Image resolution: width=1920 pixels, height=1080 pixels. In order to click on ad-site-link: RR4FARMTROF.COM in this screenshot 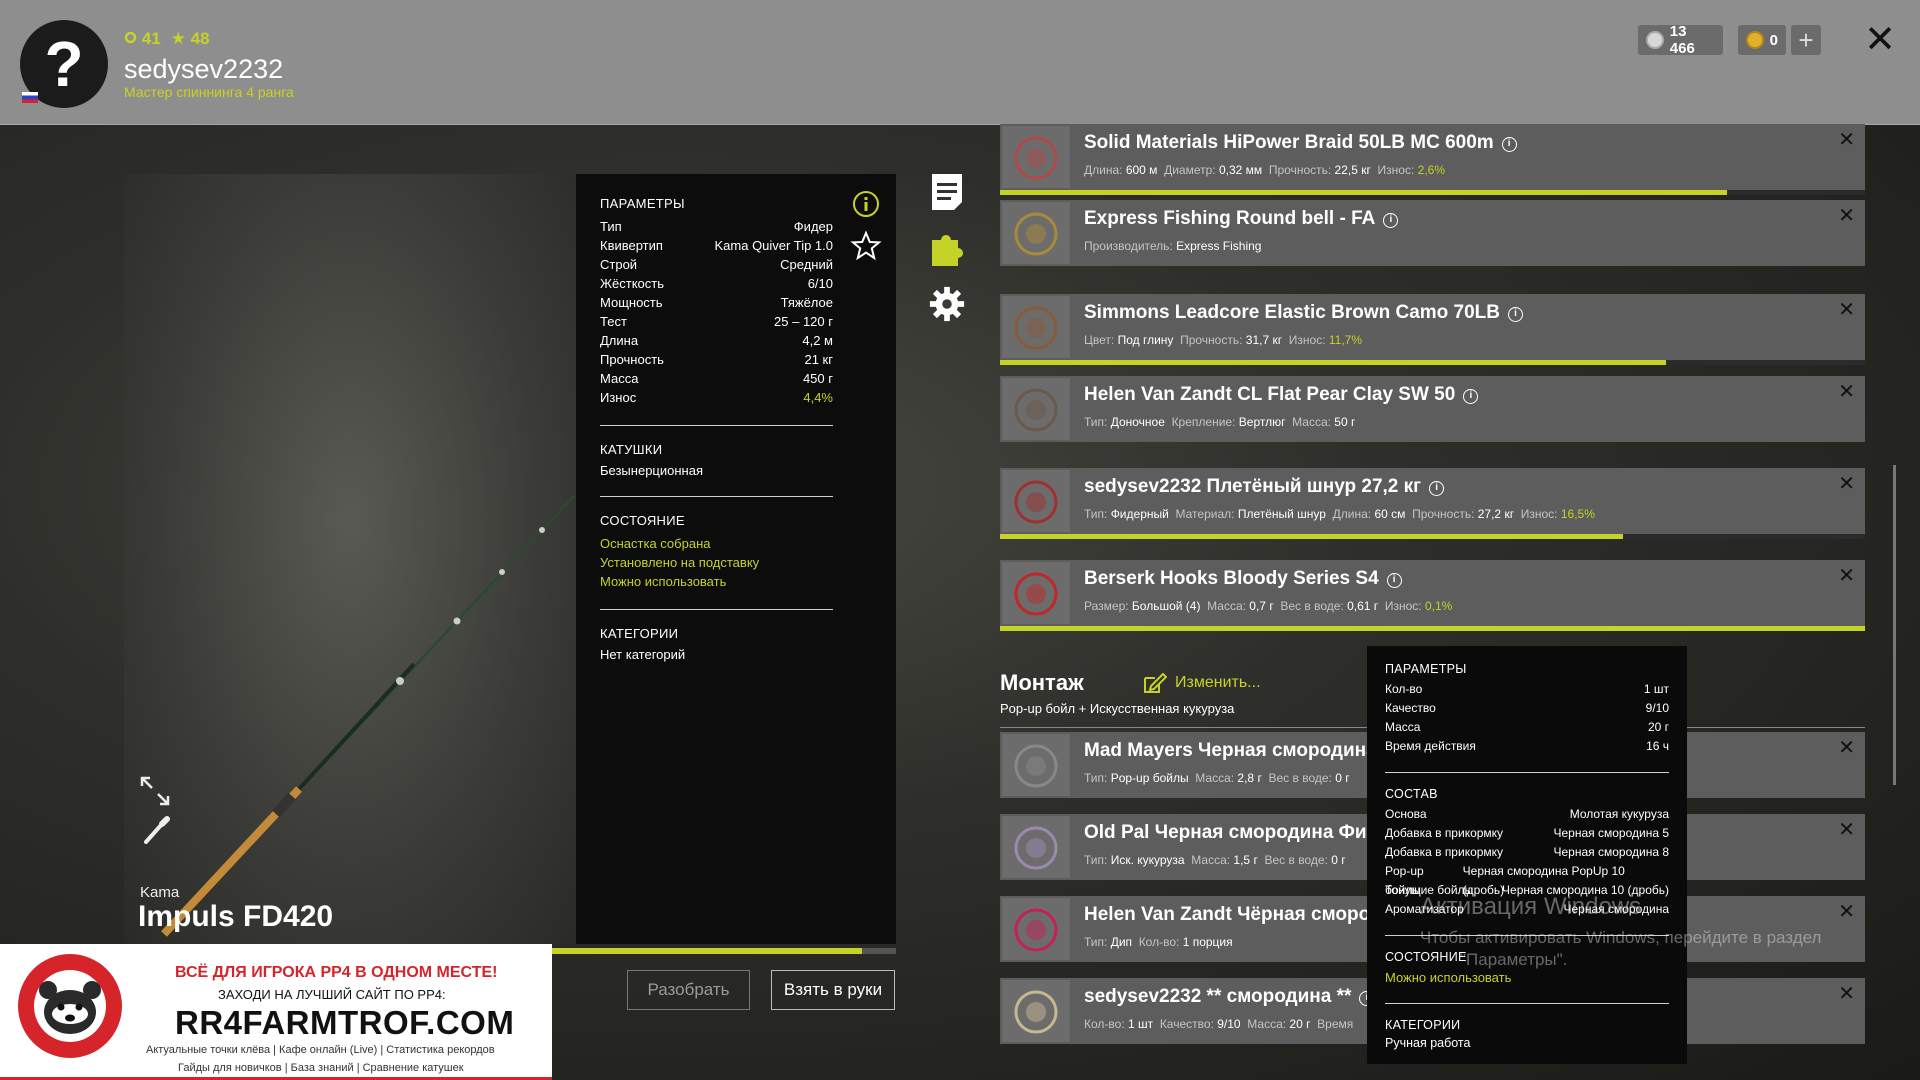, I will do `click(344, 1023)`.